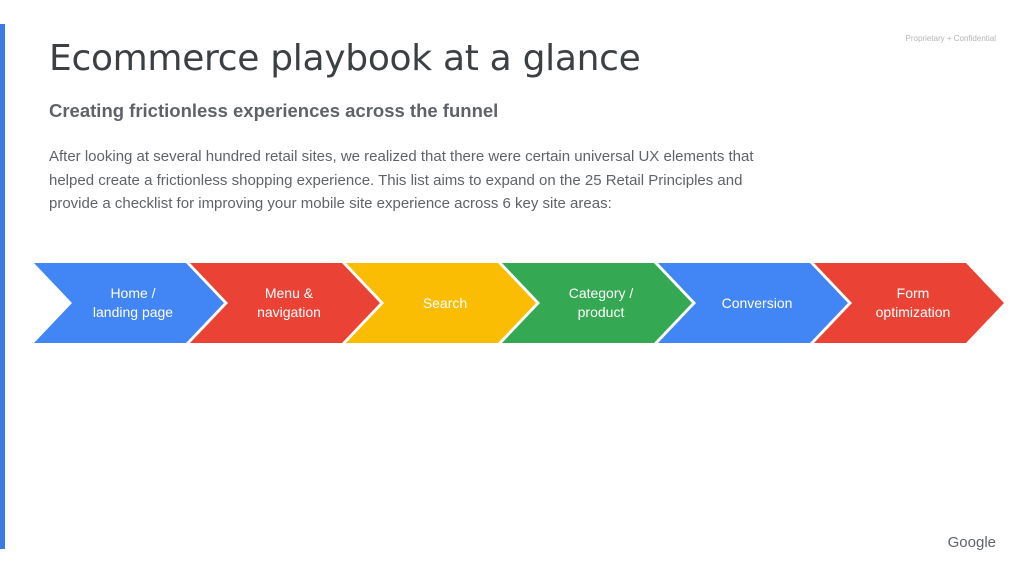 This screenshot has width=1024, height=573. I want to click on slide-title: Ecommerce playbook at a glance, so click(345, 58).